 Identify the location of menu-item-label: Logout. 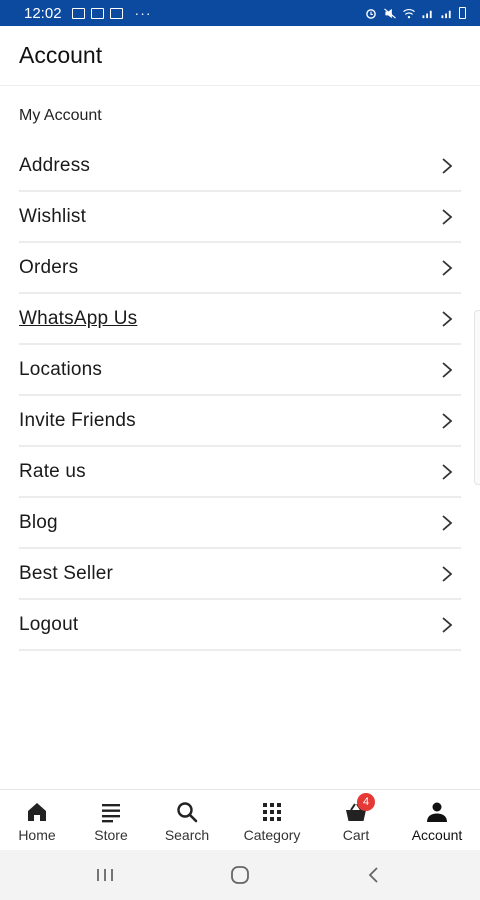
(49, 624).